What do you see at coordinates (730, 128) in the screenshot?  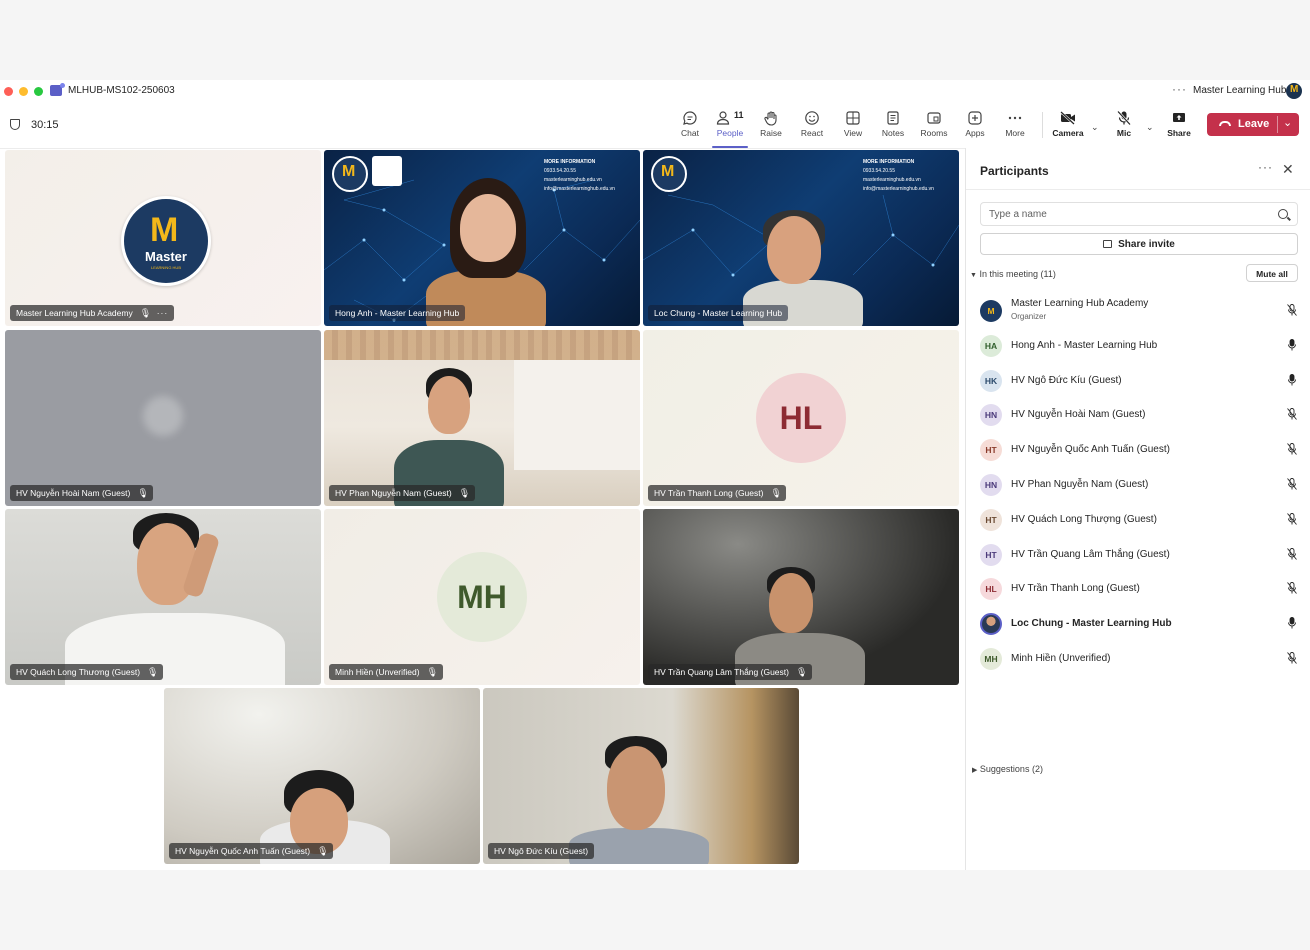 I see `people-button: 11 People` at bounding box center [730, 128].